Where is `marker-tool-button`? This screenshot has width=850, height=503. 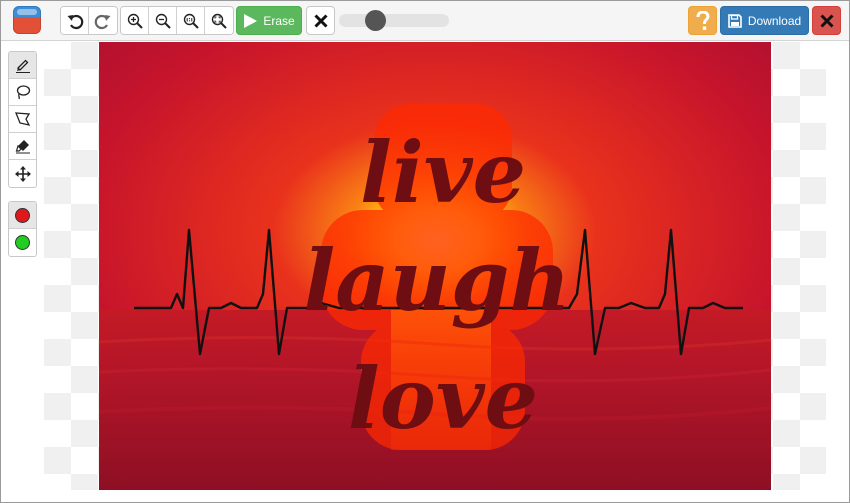 marker-tool-button is located at coordinates (22, 65).